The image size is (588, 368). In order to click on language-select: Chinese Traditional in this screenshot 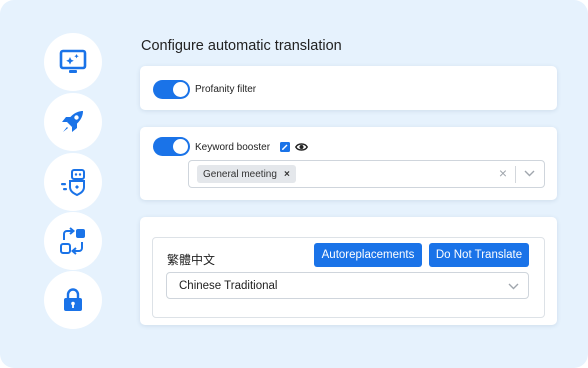, I will do `click(347, 285)`.